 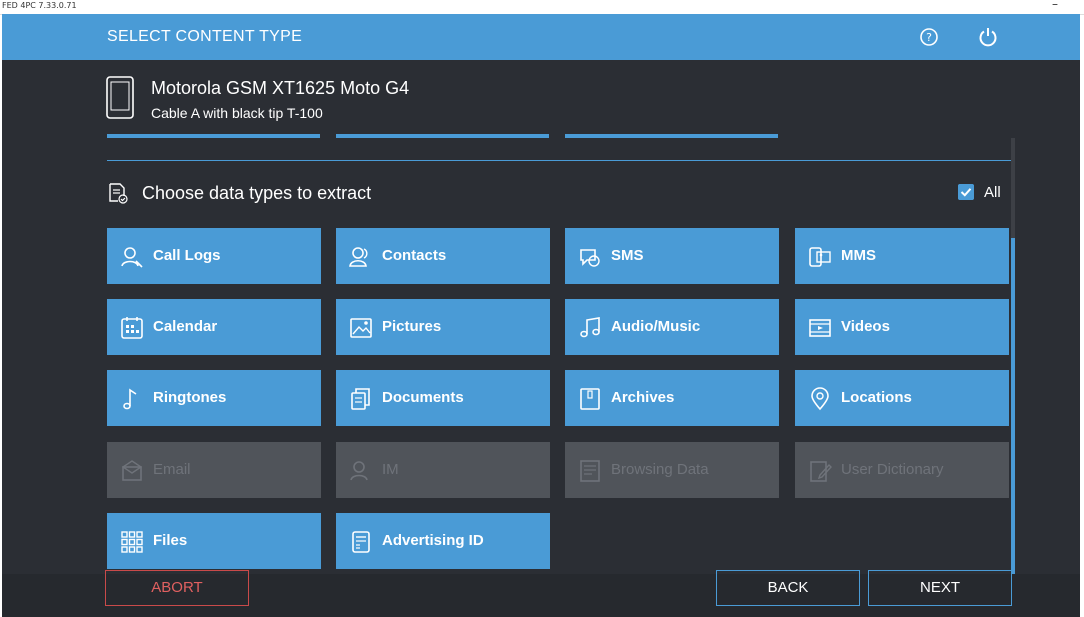 What do you see at coordinates (656, 326) in the screenshot?
I see `tile-label: Audio/Music` at bounding box center [656, 326].